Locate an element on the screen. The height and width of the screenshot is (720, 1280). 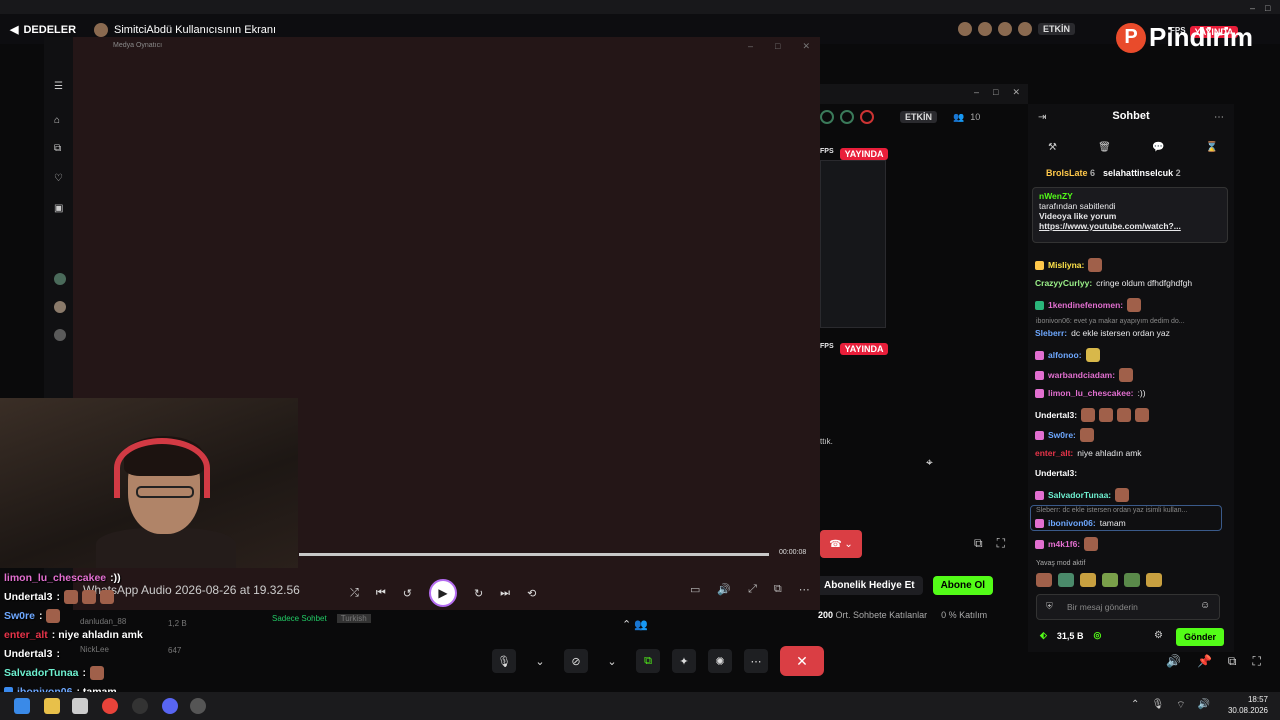
chat-username: enter_alt: is located at coordinates (1054, 453).